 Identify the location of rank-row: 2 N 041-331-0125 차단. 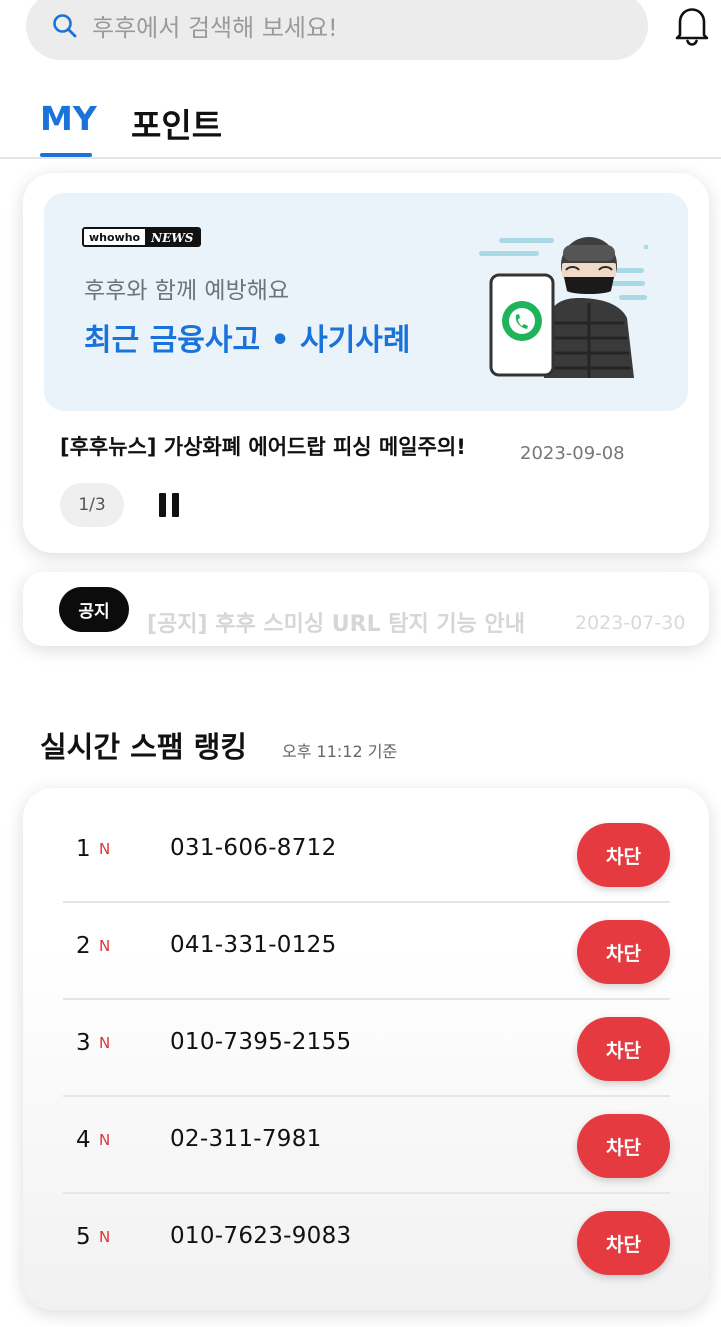
(366, 951).